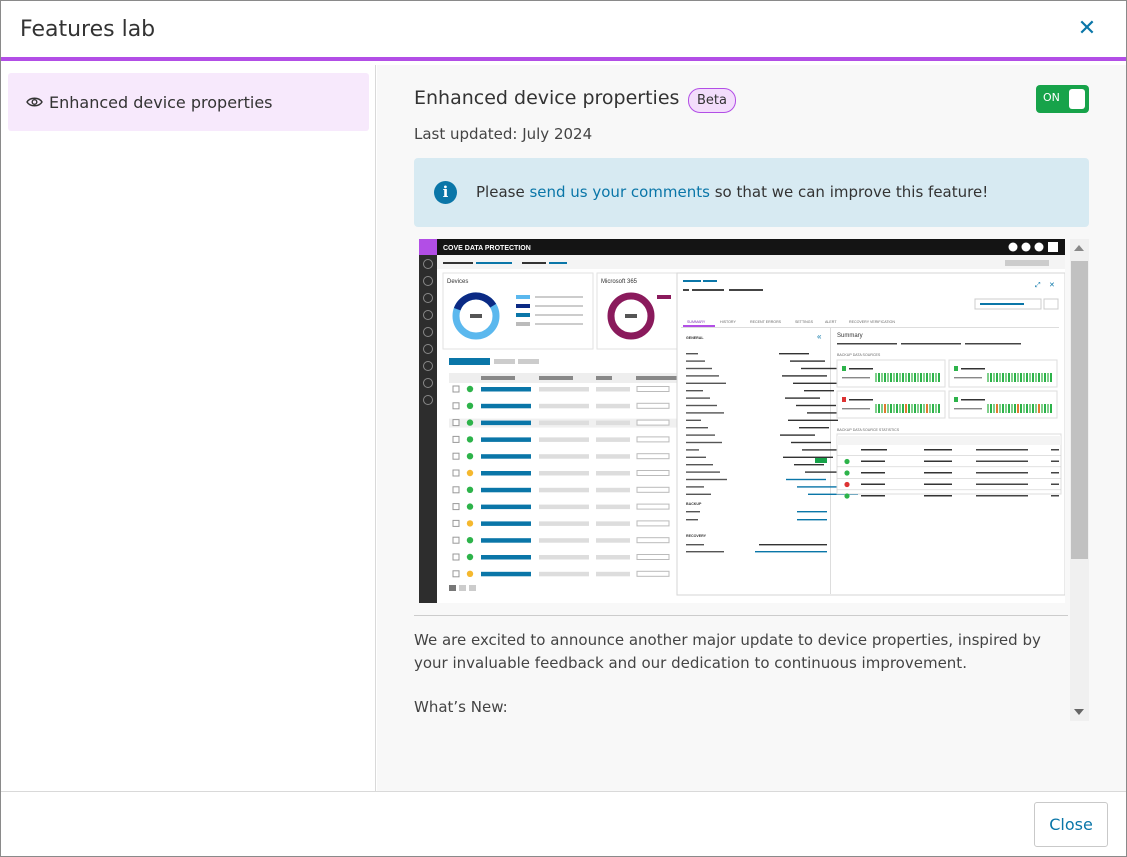 The width and height of the screenshot is (1127, 857). What do you see at coordinates (1079, 712) in the screenshot?
I see `scroll-down-arrow-icon` at bounding box center [1079, 712].